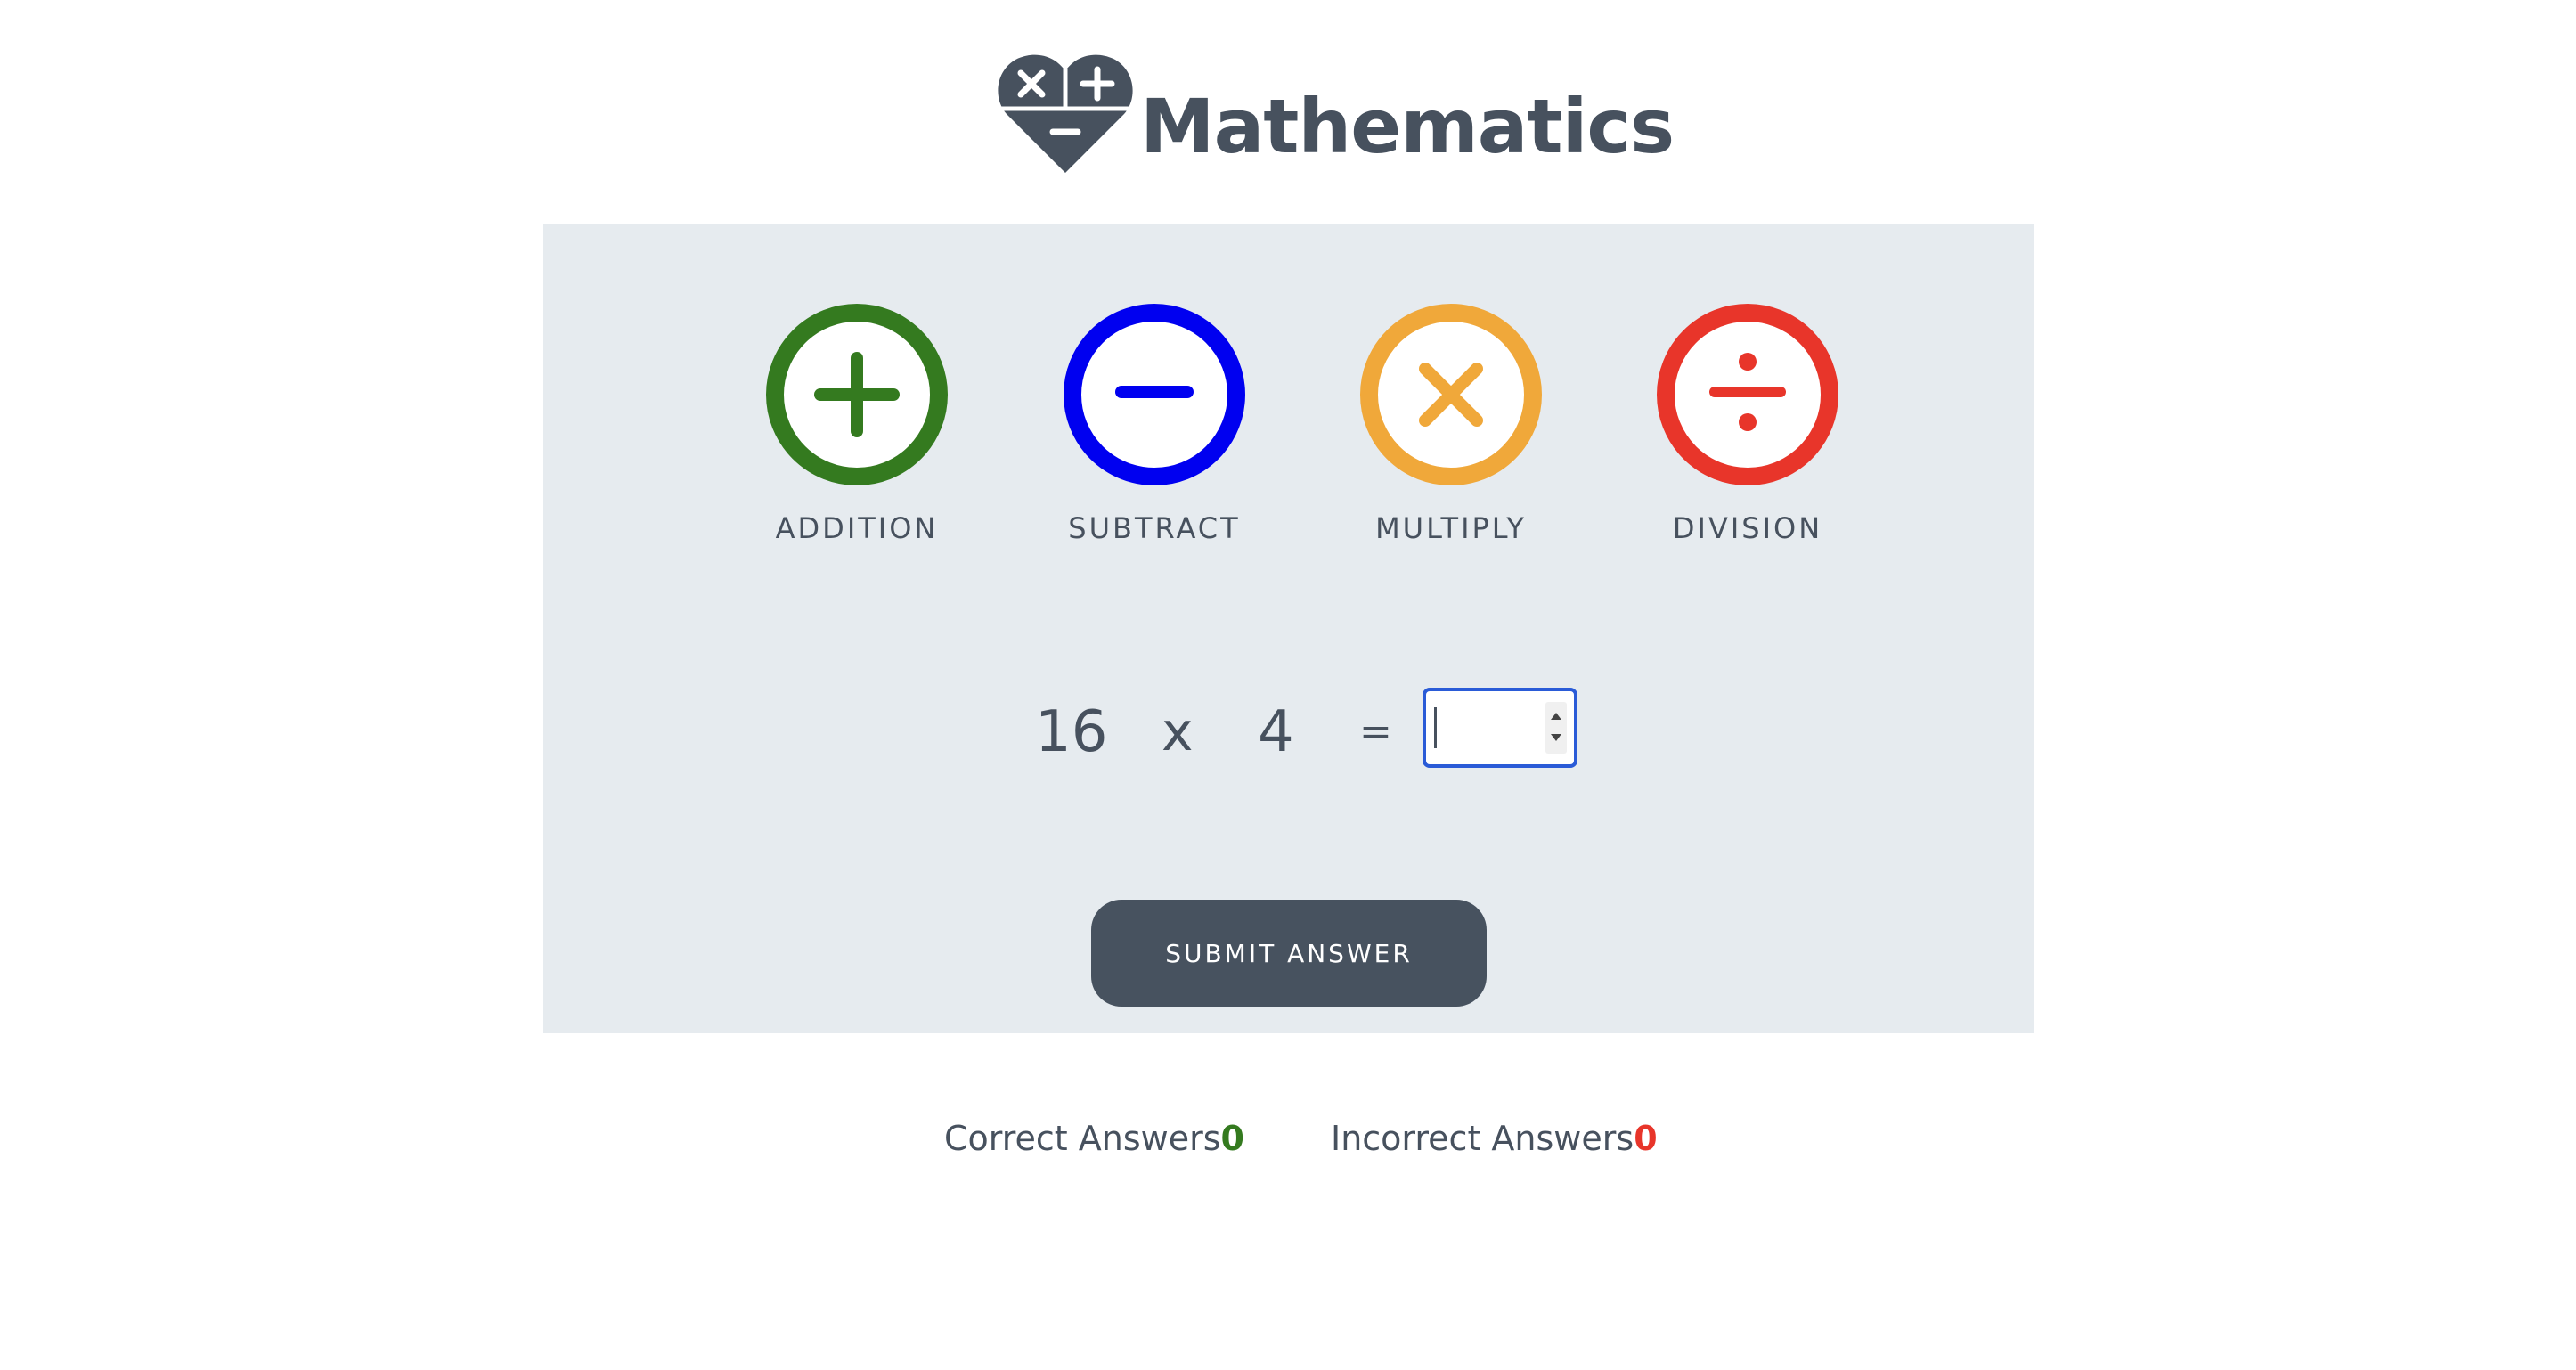 This screenshot has width=2576, height=1370. I want to click on multiply-button: MULTIPLY, so click(1451, 424).